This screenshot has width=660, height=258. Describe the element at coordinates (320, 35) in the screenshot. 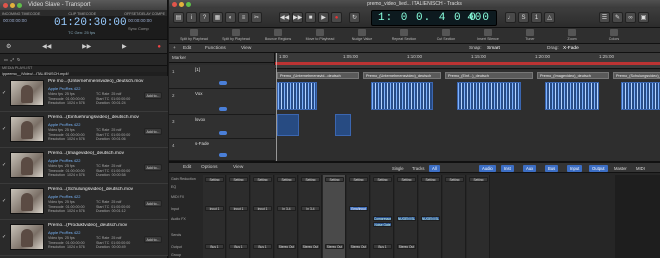

I see `toolbar-item: Move to Playhead` at that location.